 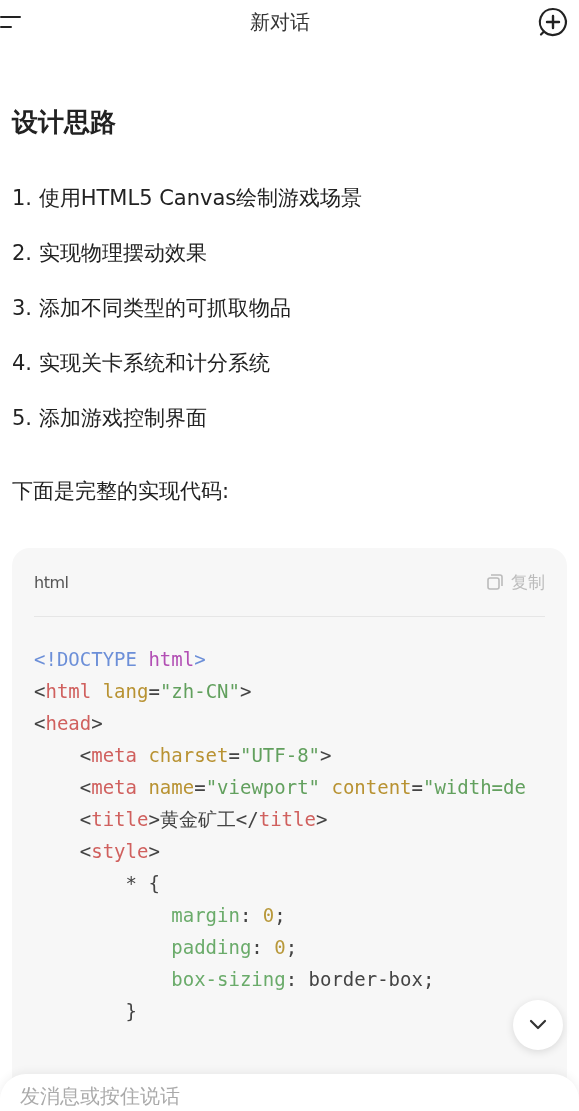 What do you see at coordinates (110, 418) in the screenshot?
I see `list-item: 5. 添加游戏控制界面` at bounding box center [110, 418].